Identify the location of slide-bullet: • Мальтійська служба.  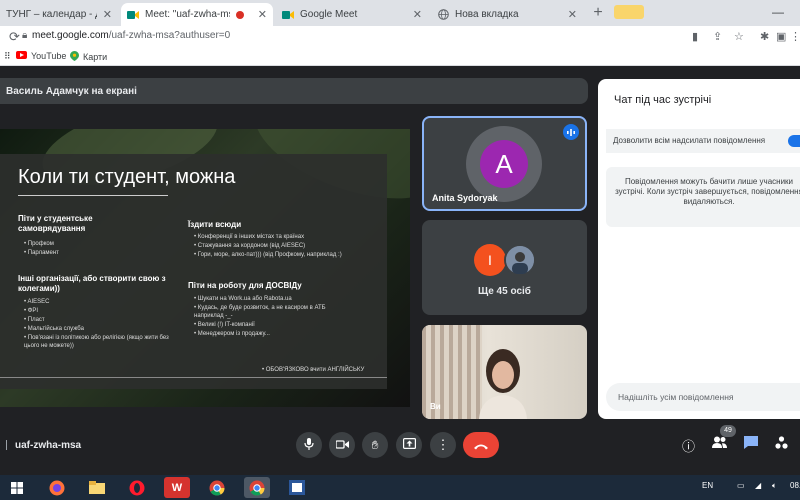
(54, 329).